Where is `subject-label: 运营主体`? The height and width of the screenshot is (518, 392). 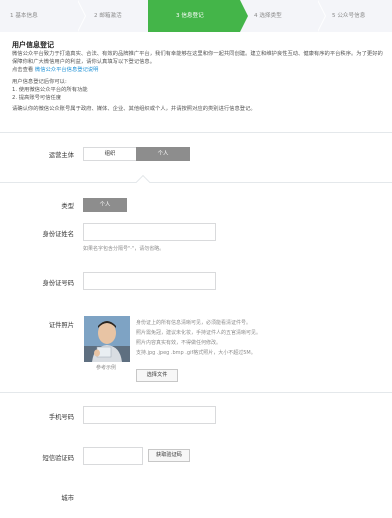 subject-label: 运营主体 is located at coordinates (61, 155).